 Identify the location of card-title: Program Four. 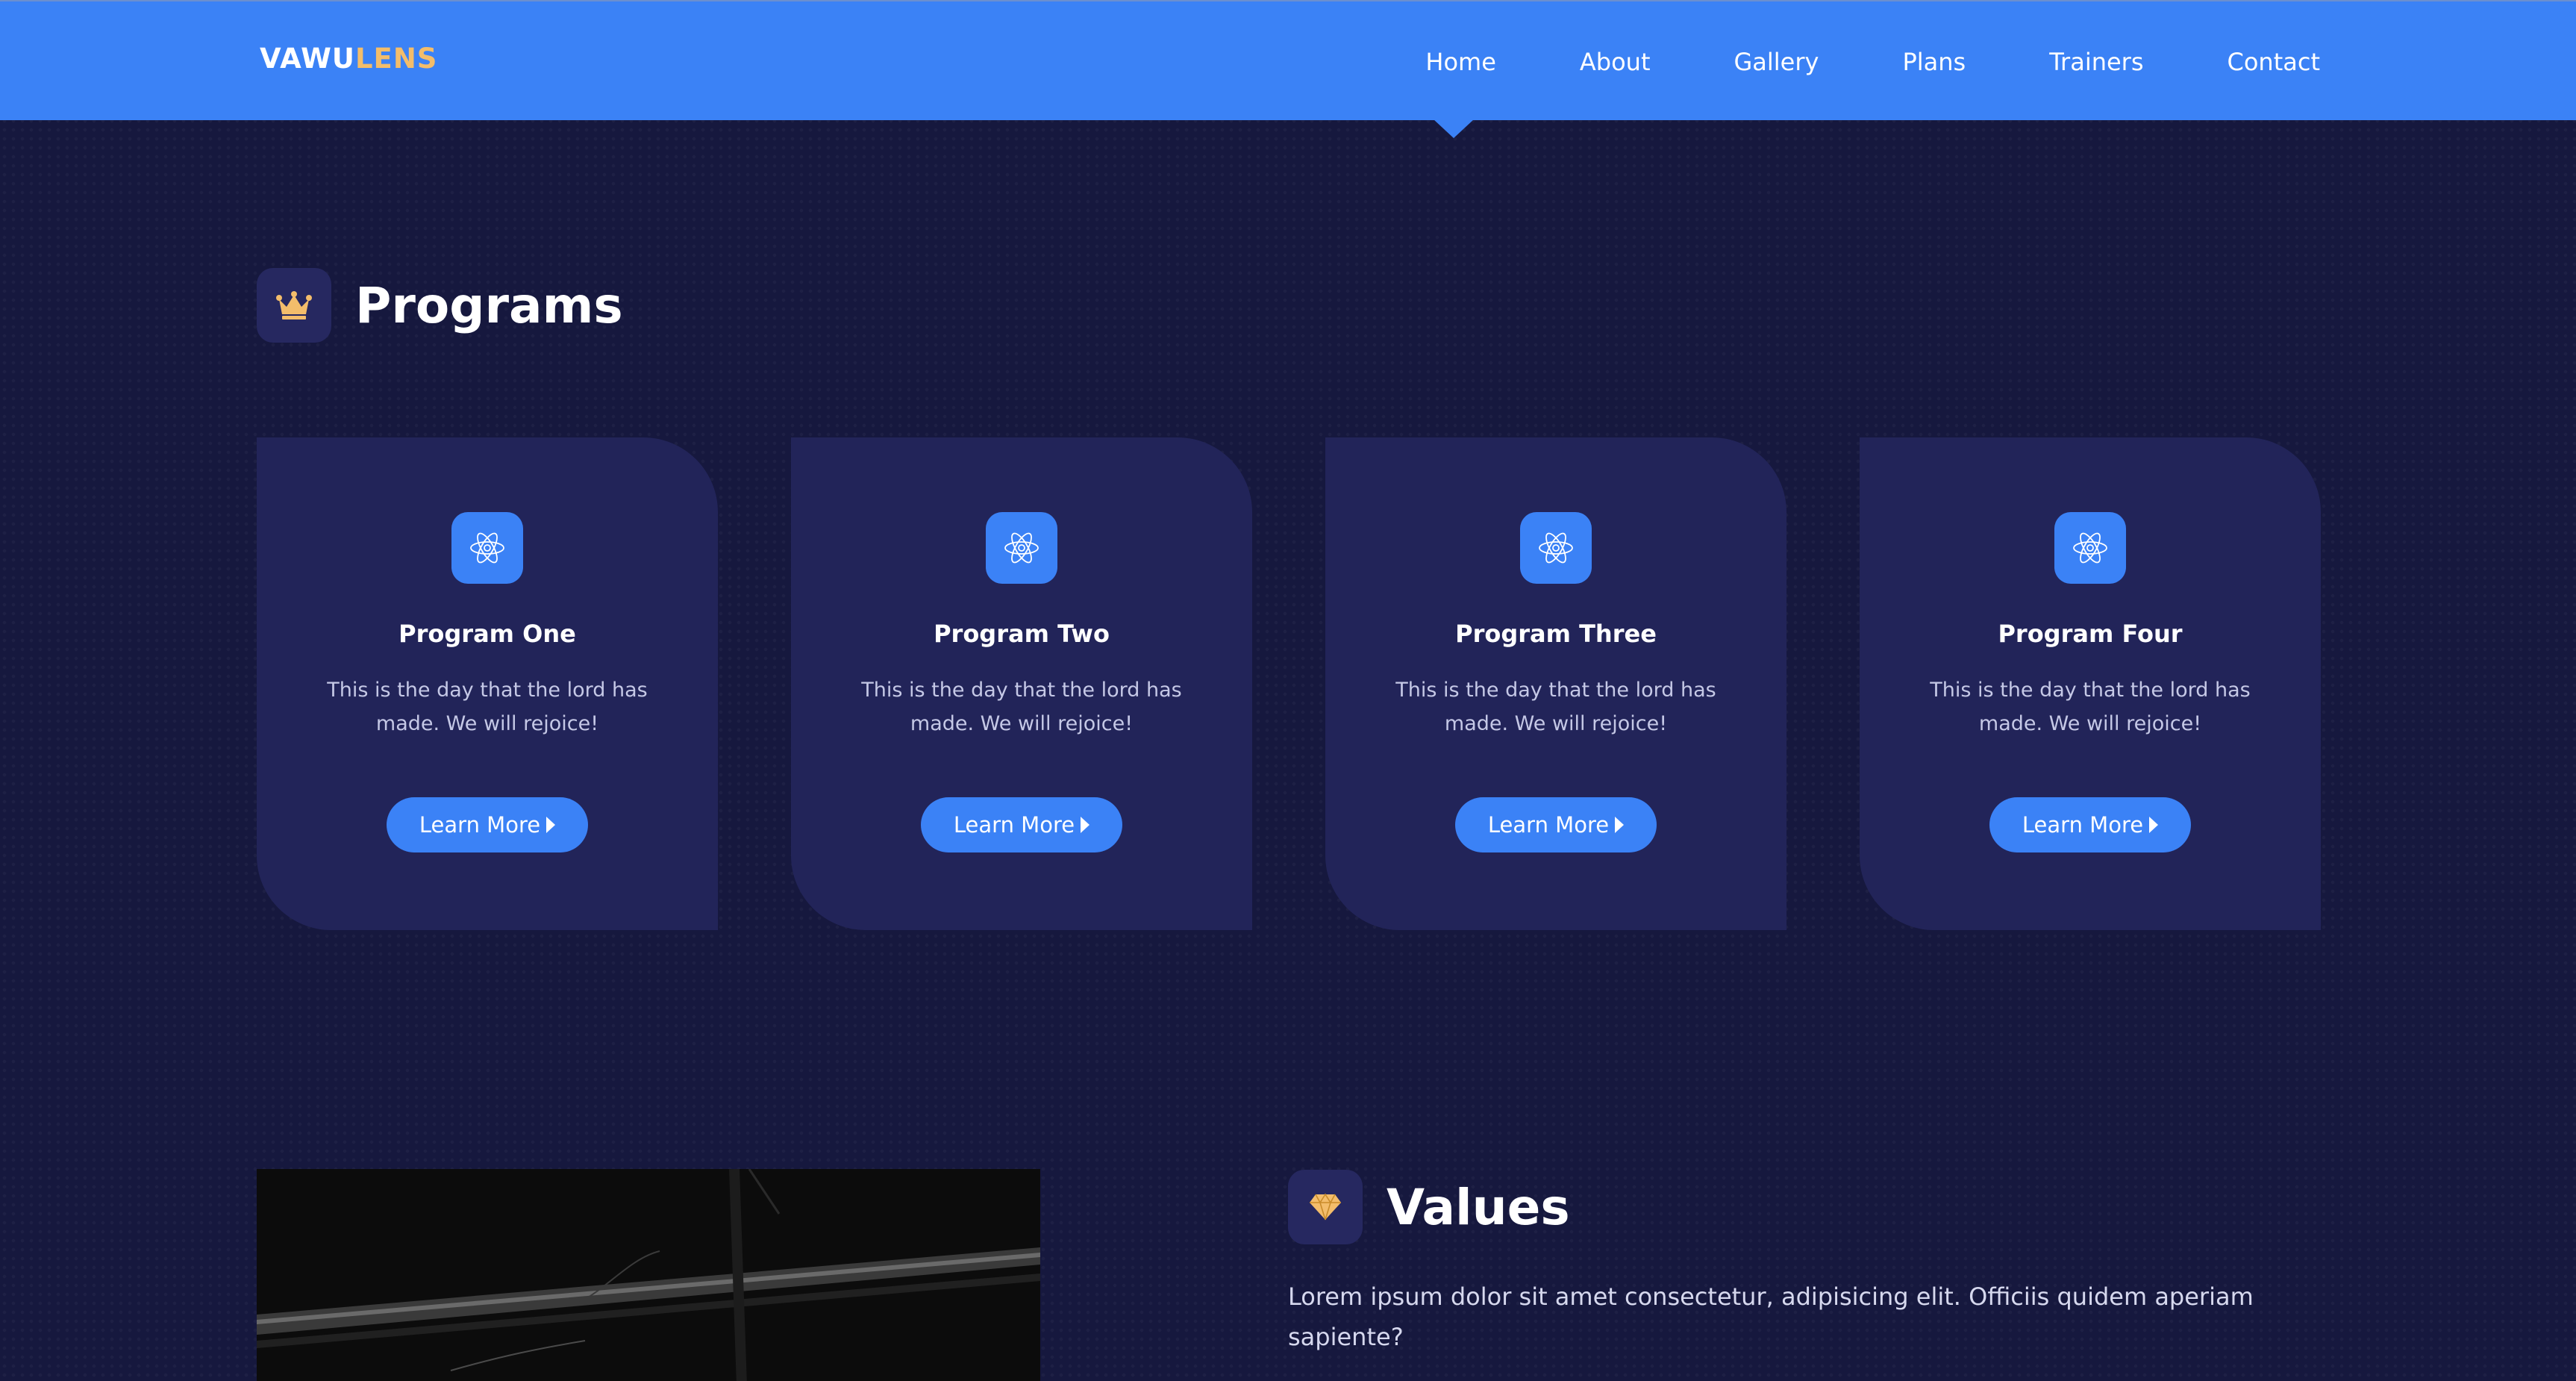
(2090, 634).